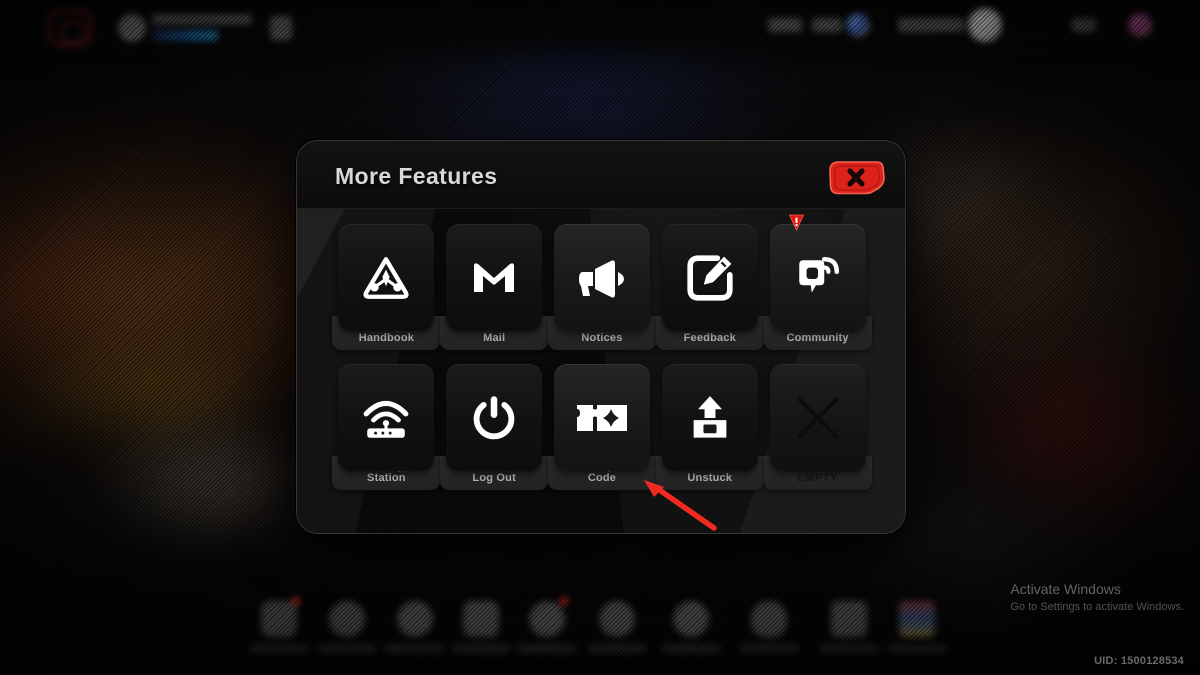 This screenshot has width=1200, height=675. I want to click on x-cross-icon, so click(817, 417).